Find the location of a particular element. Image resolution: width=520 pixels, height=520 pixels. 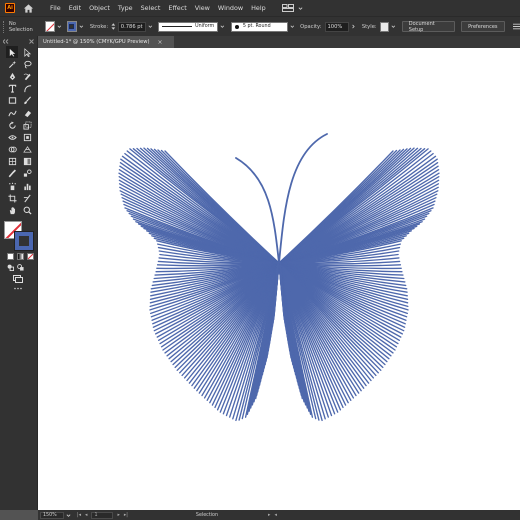

color-mode-buttons is located at coordinates (22, 256).